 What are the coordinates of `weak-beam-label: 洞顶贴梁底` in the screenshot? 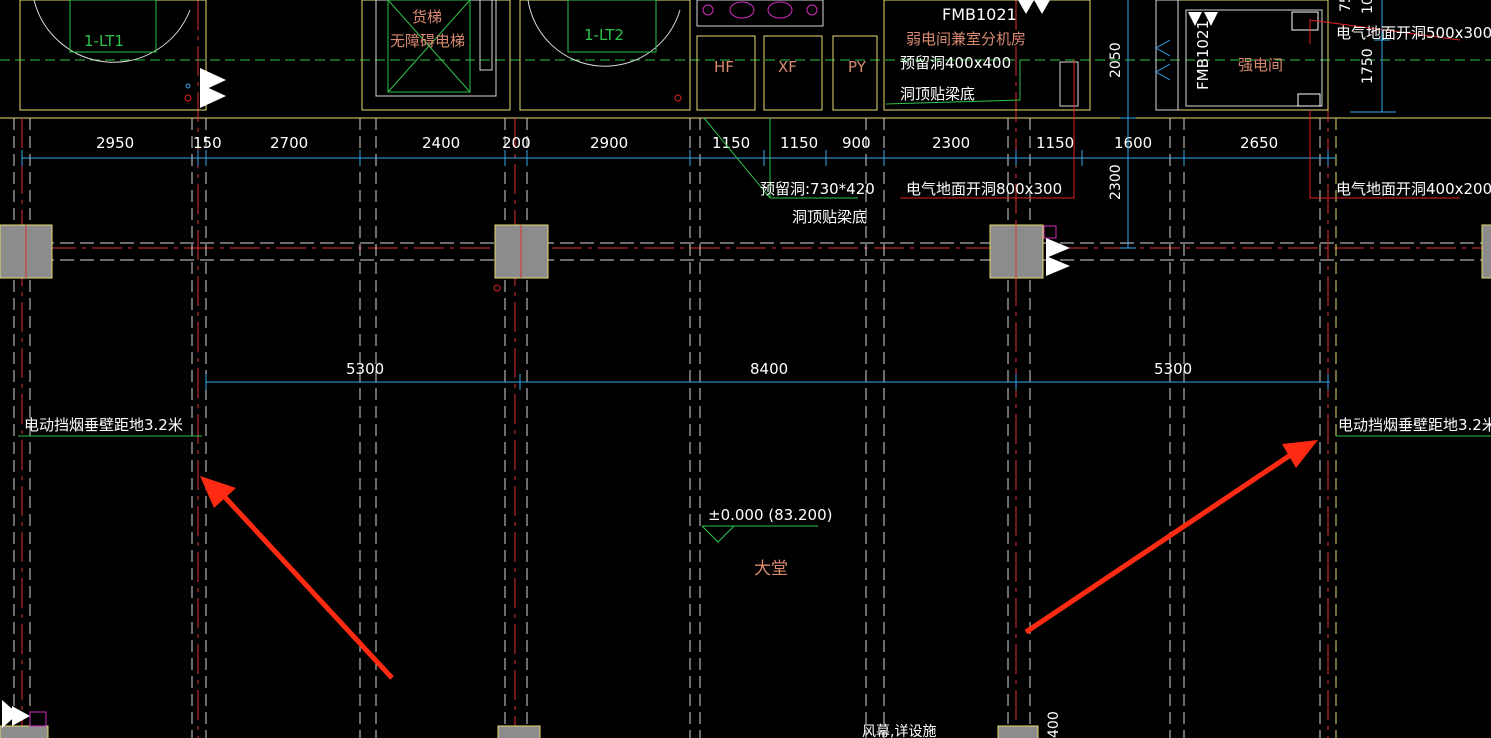 It's located at (937, 94).